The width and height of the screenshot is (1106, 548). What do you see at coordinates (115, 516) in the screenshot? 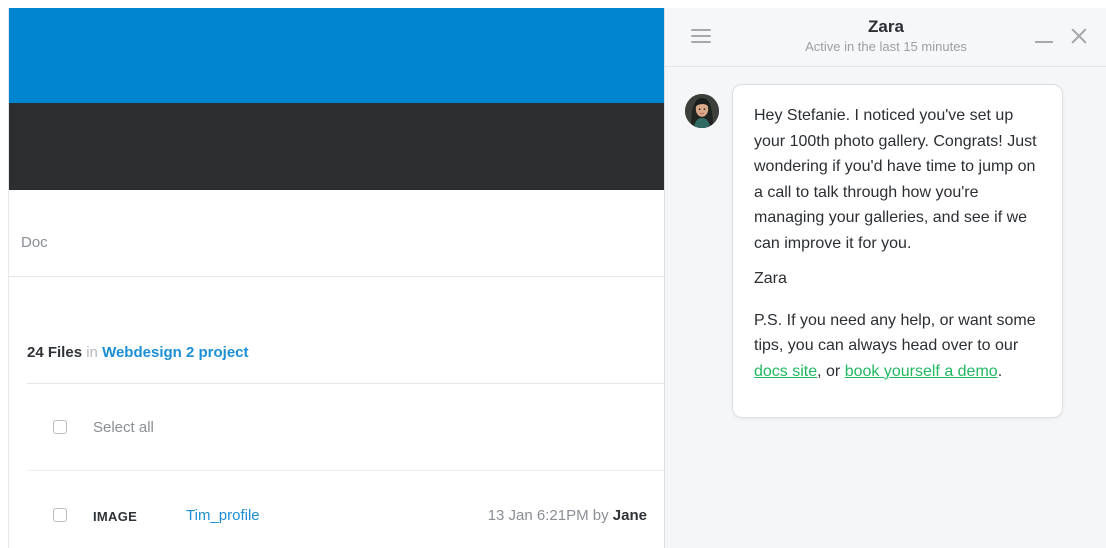
I see `file-type: IMAGE` at bounding box center [115, 516].